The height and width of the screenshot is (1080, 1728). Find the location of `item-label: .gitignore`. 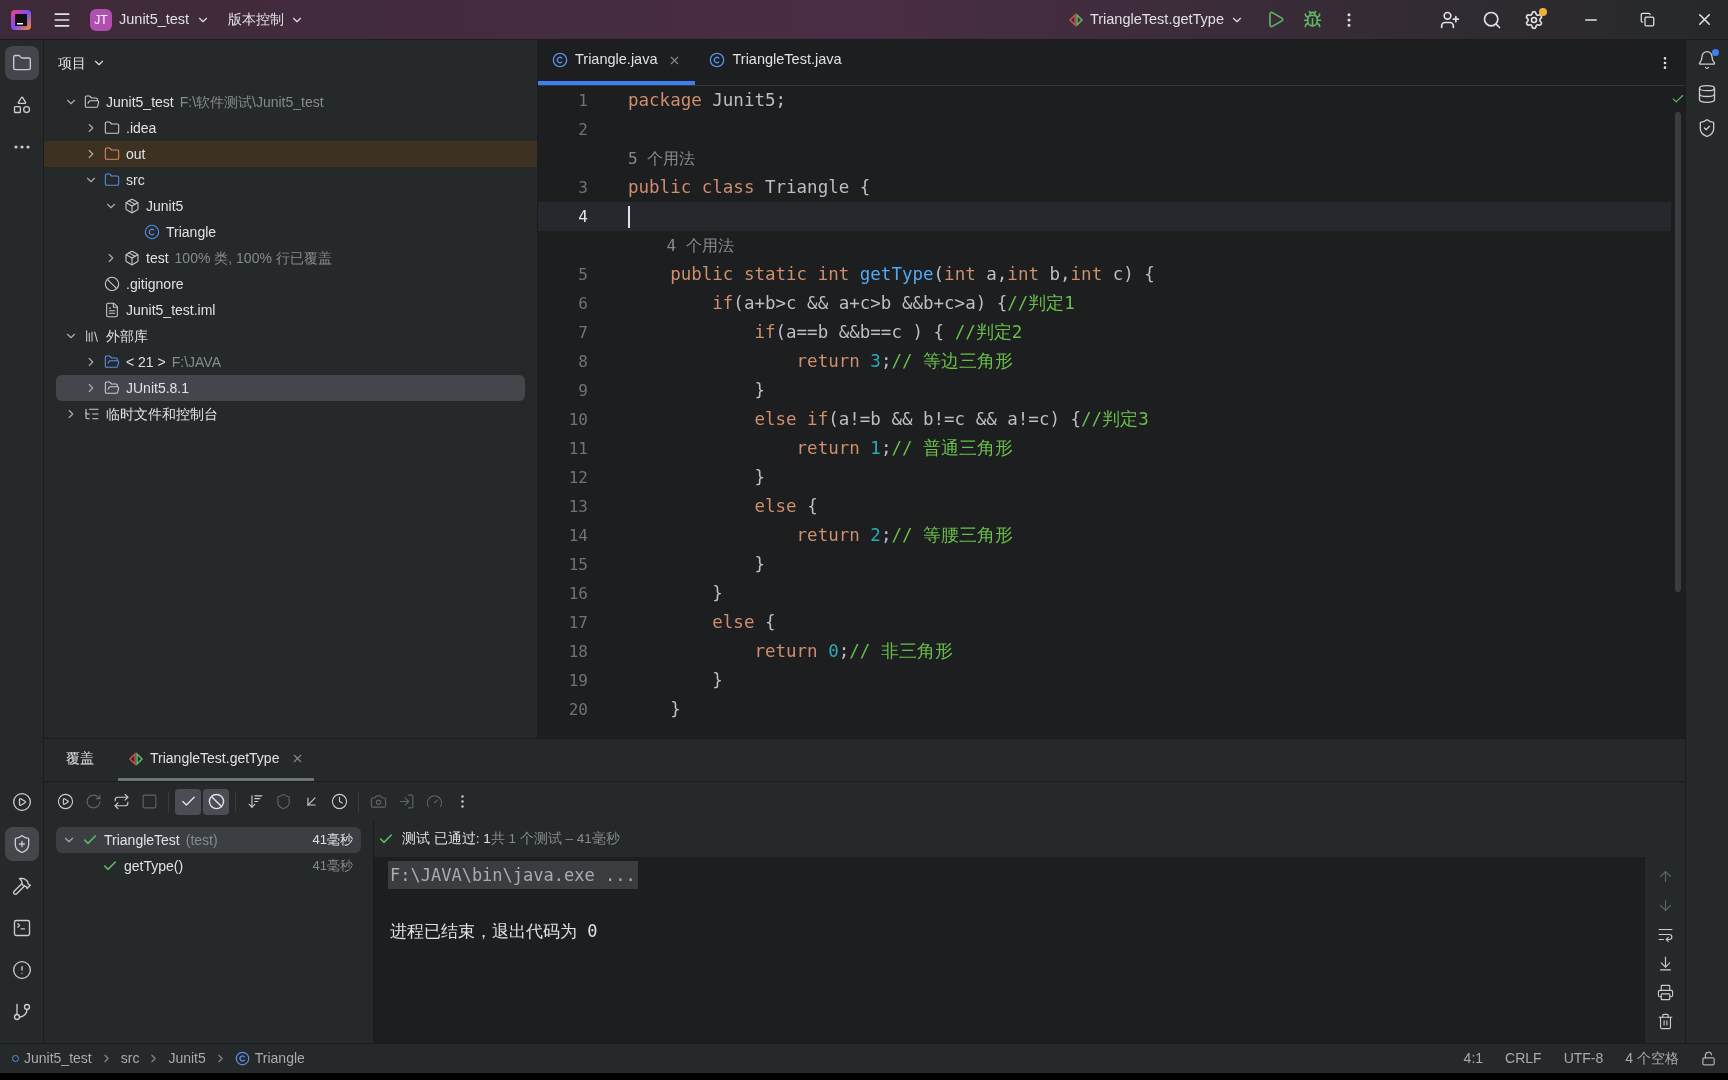

item-label: .gitignore is located at coordinates (155, 284).